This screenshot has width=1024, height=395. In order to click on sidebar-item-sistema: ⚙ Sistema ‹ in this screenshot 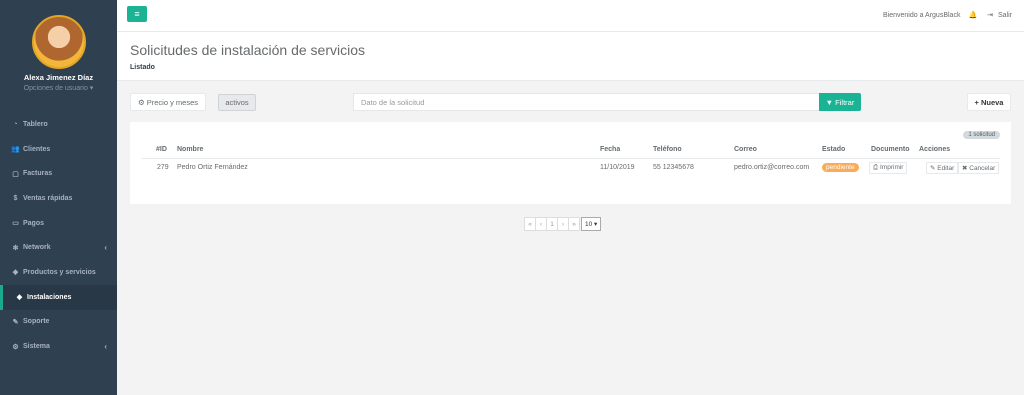, I will do `click(58, 346)`.